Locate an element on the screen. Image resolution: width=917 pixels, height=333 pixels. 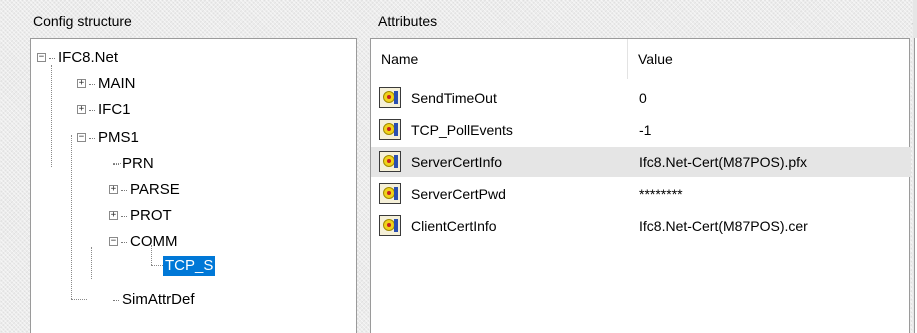
attribute-value: ******** is located at coordinates (661, 194).